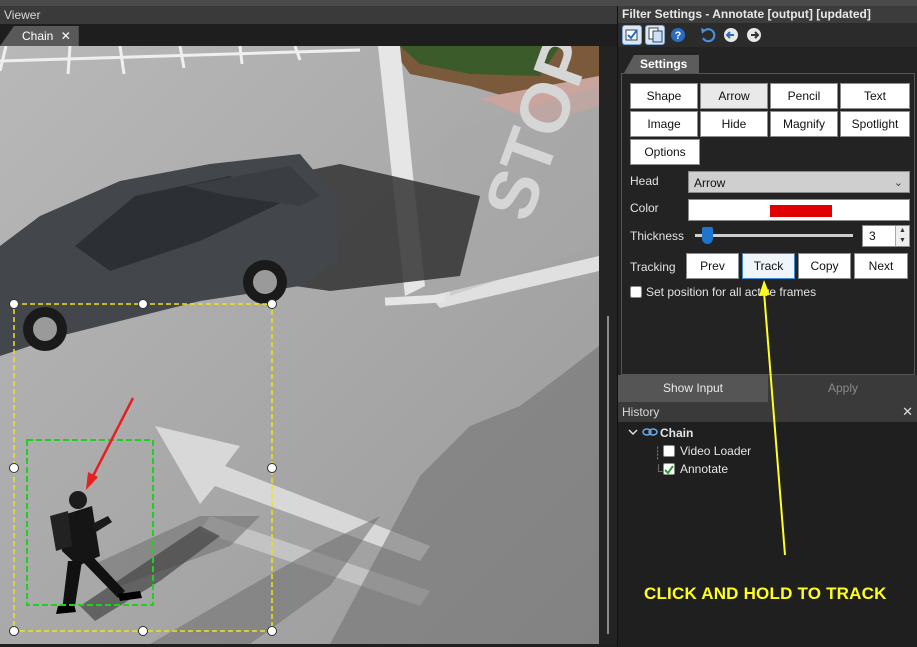 The image size is (917, 647). Describe the element at coordinates (662, 64) in the screenshot. I see `tab-settings: Settings` at that location.